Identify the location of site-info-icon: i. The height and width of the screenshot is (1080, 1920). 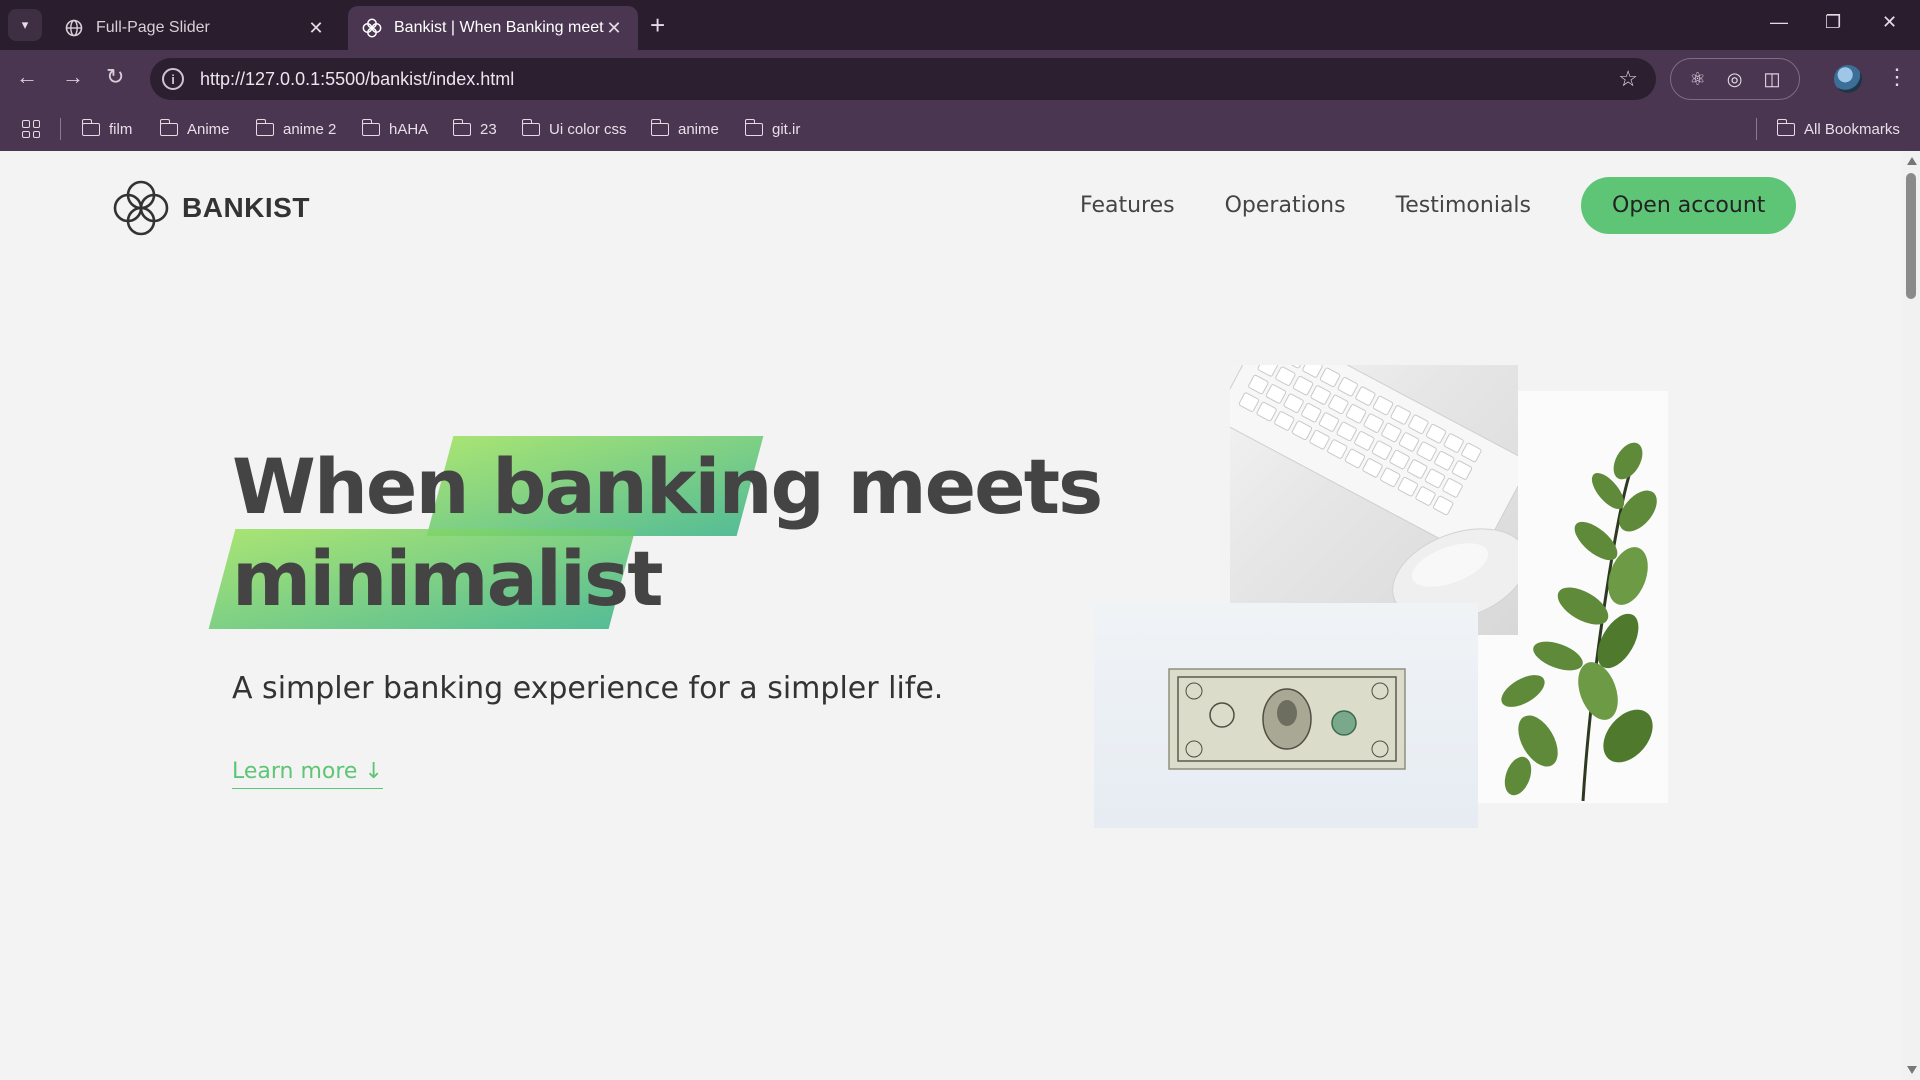
(173, 79).